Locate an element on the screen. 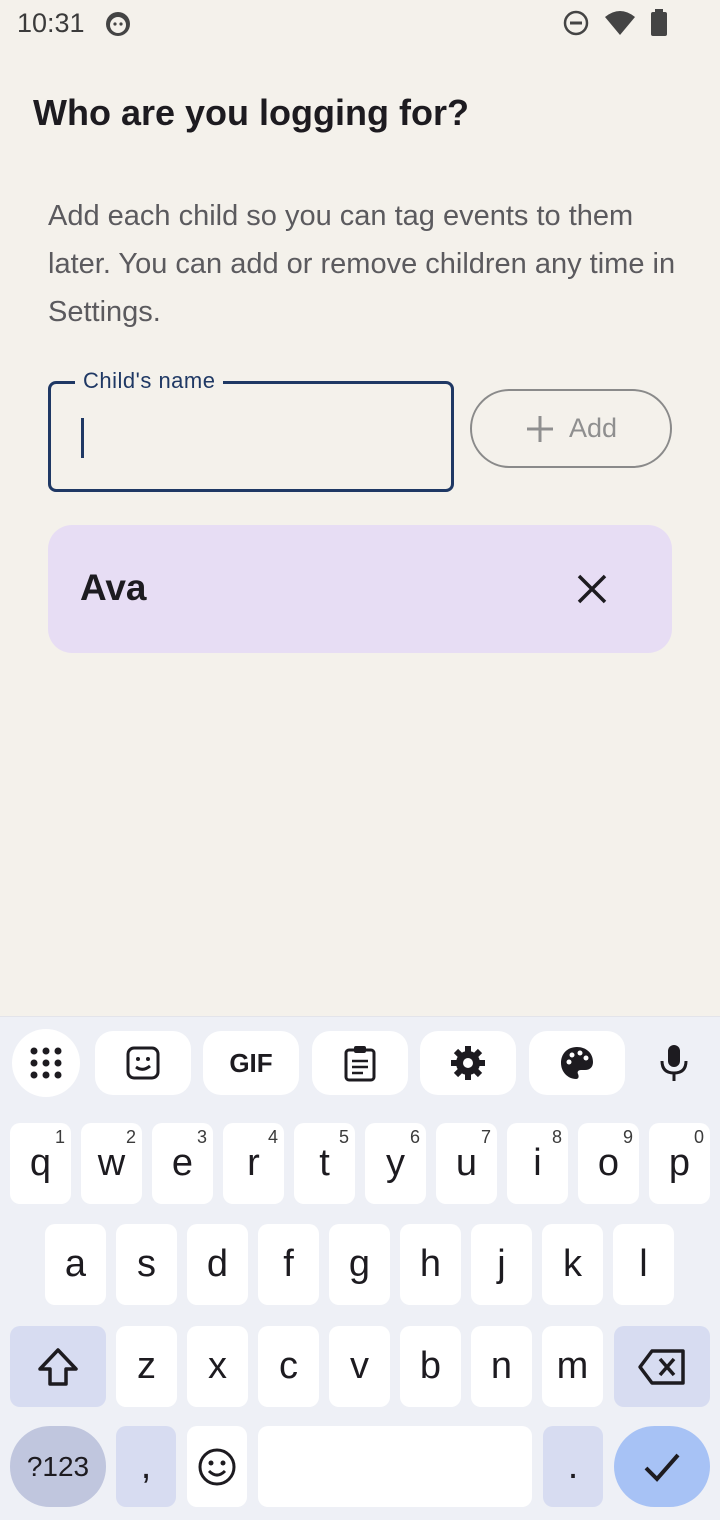 The height and width of the screenshot is (1520, 720). shift-key is located at coordinates (58, 1366).